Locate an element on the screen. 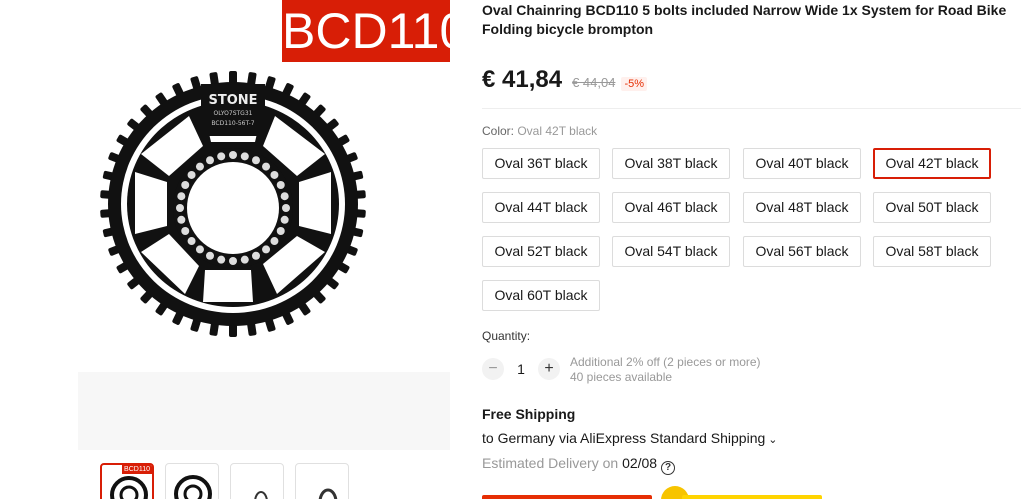 This screenshot has width=1021, height=499. bcd-banner: BCD110 is located at coordinates (374, 31).